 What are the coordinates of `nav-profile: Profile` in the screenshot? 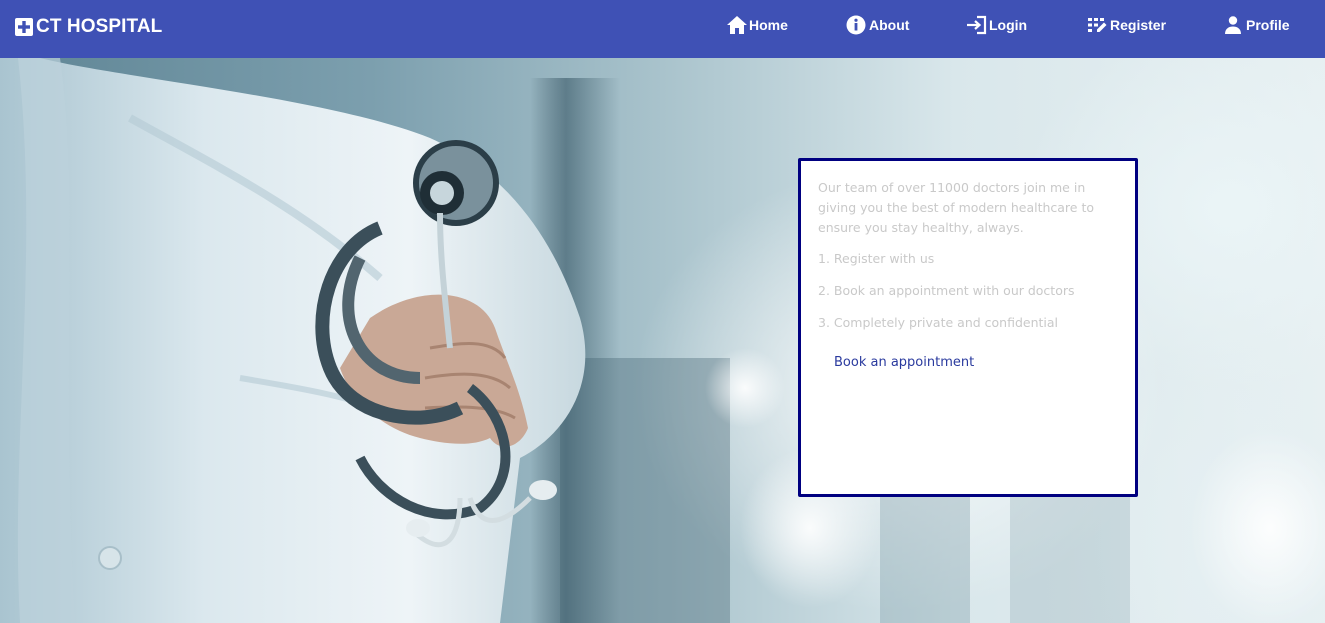 It's located at (1256, 25).